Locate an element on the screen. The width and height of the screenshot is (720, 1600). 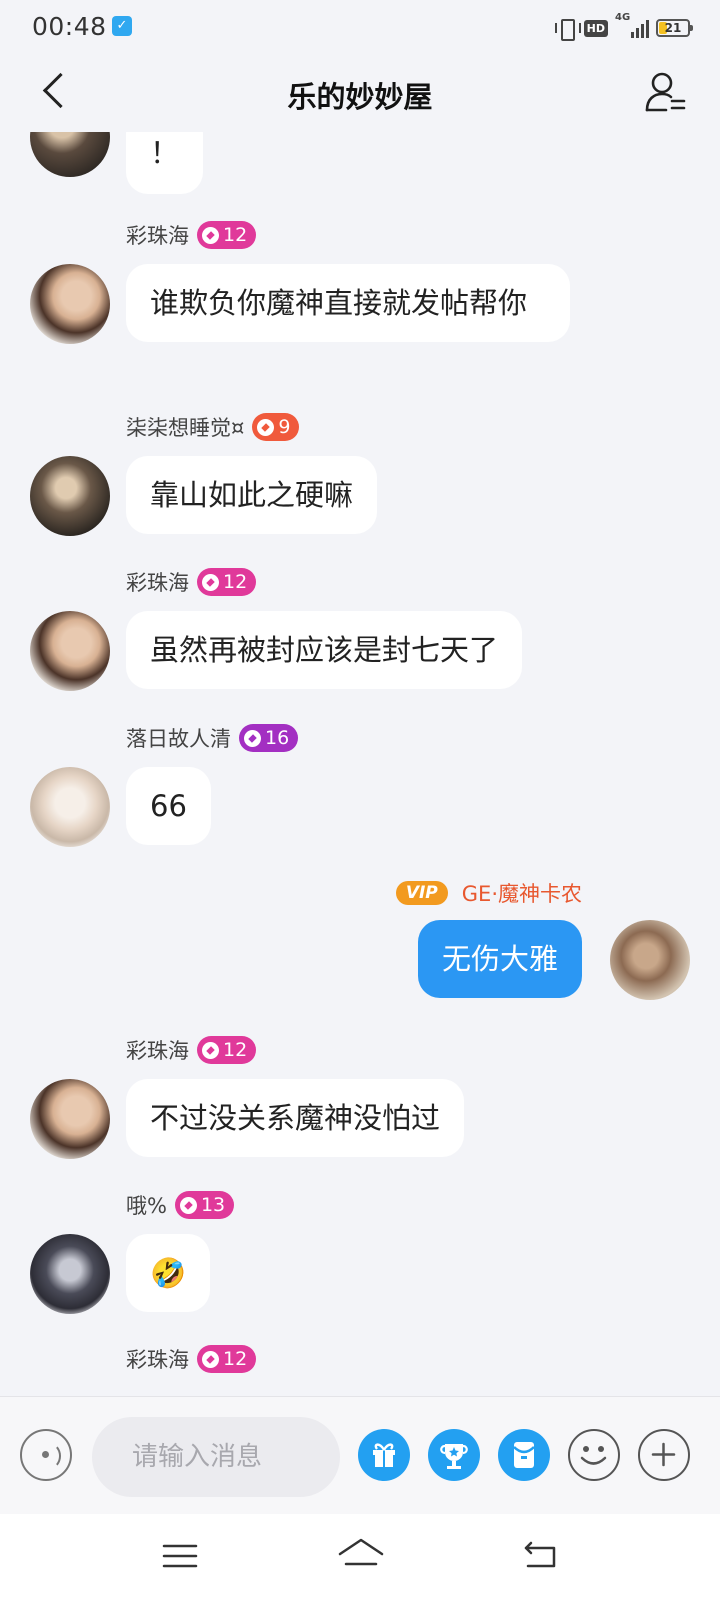
message-input is located at coordinates (216, 1457).